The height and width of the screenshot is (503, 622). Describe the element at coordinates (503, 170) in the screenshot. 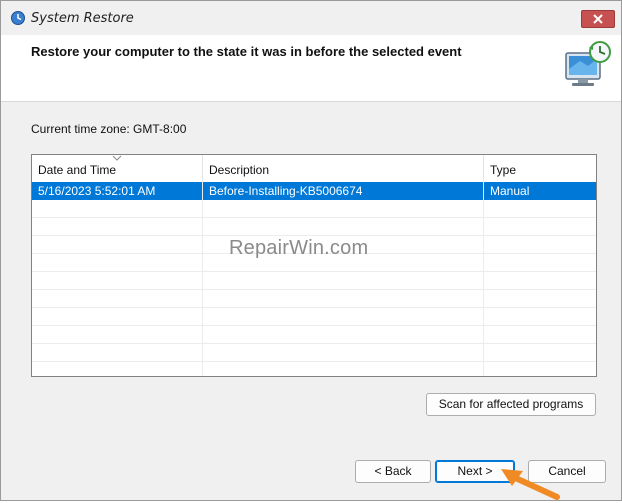

I see `column-header-type-label: Type` at that location.